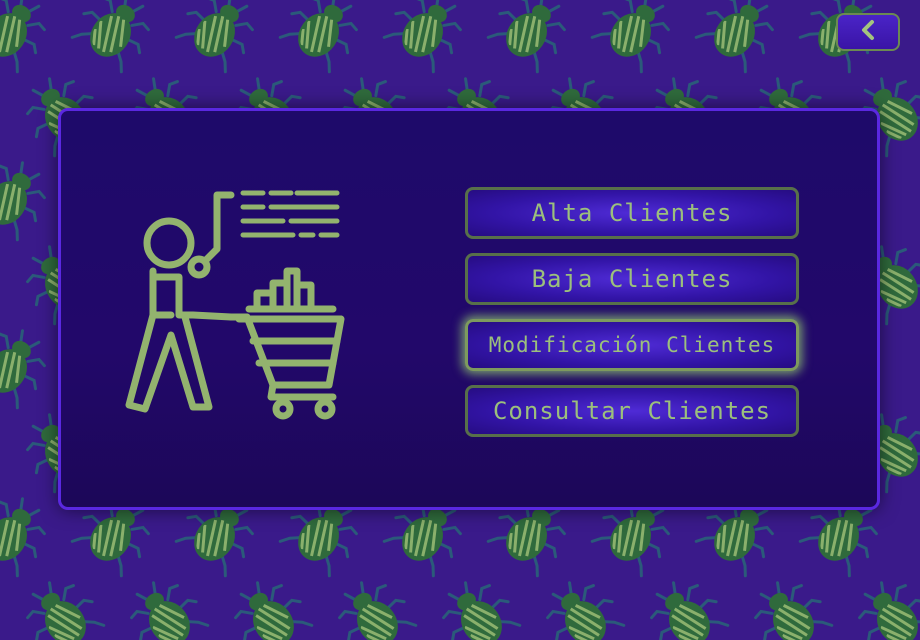  I want to click on alta-clientes-button: Alta Clientes, so click(632, 213).